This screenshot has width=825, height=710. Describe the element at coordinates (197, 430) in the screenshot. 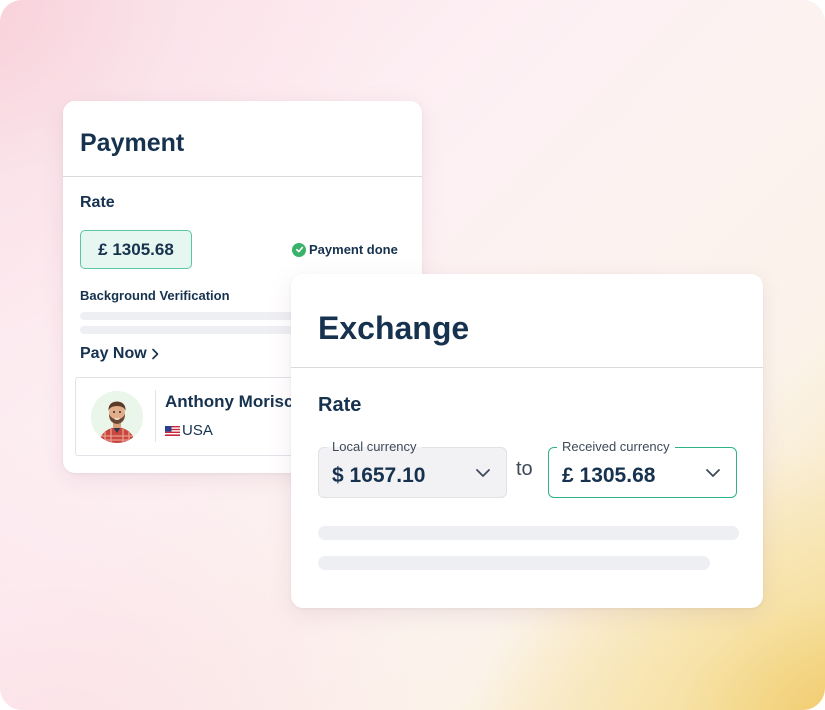

I see `user-country-label: USA` at that location.